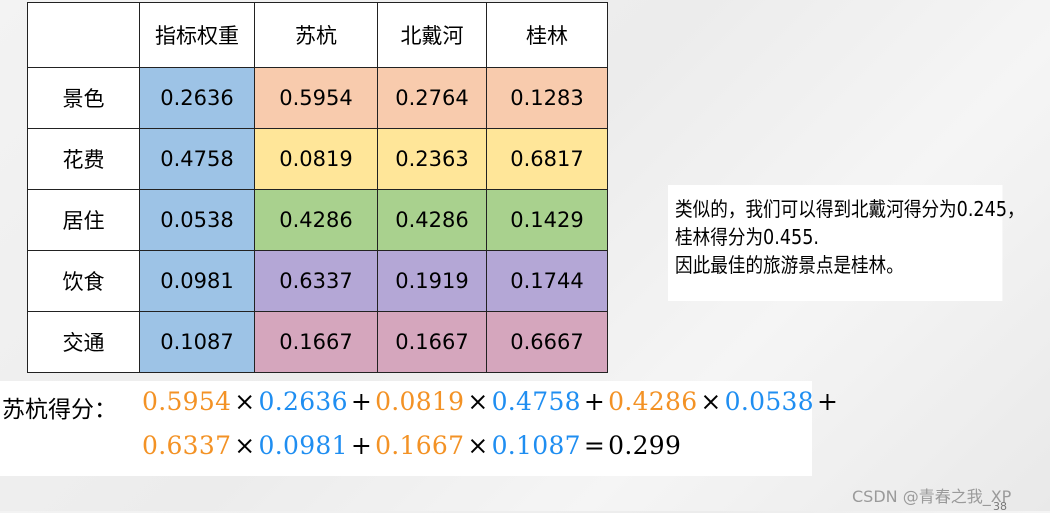 This screenshot has width=1050, height=513. What do you see at coordinates (747, 237) in the screenshot?
I see `note-line: 桂林得分为0.455.` at bounding box center [747, 237].